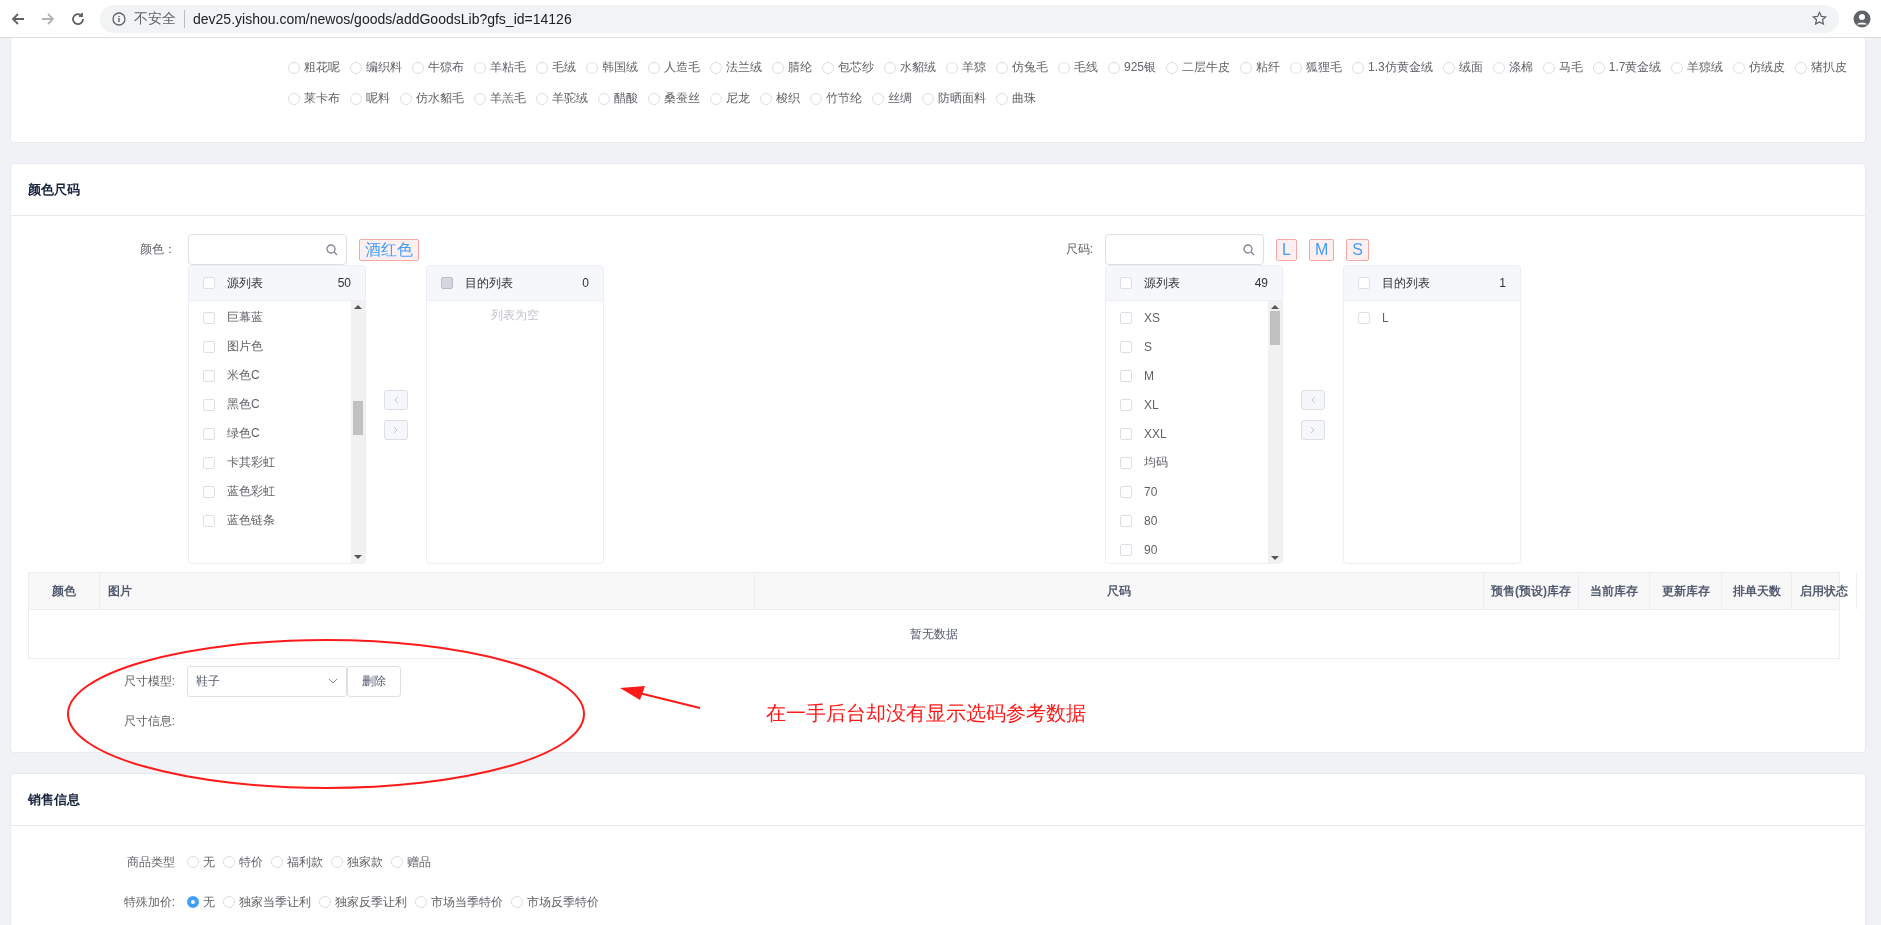 This screenshot has height=925, width=1881. What do you see at coordinates (1187, 404) in the screenshot?
I see `list-item: XL` at bounding box center [1187, 404].